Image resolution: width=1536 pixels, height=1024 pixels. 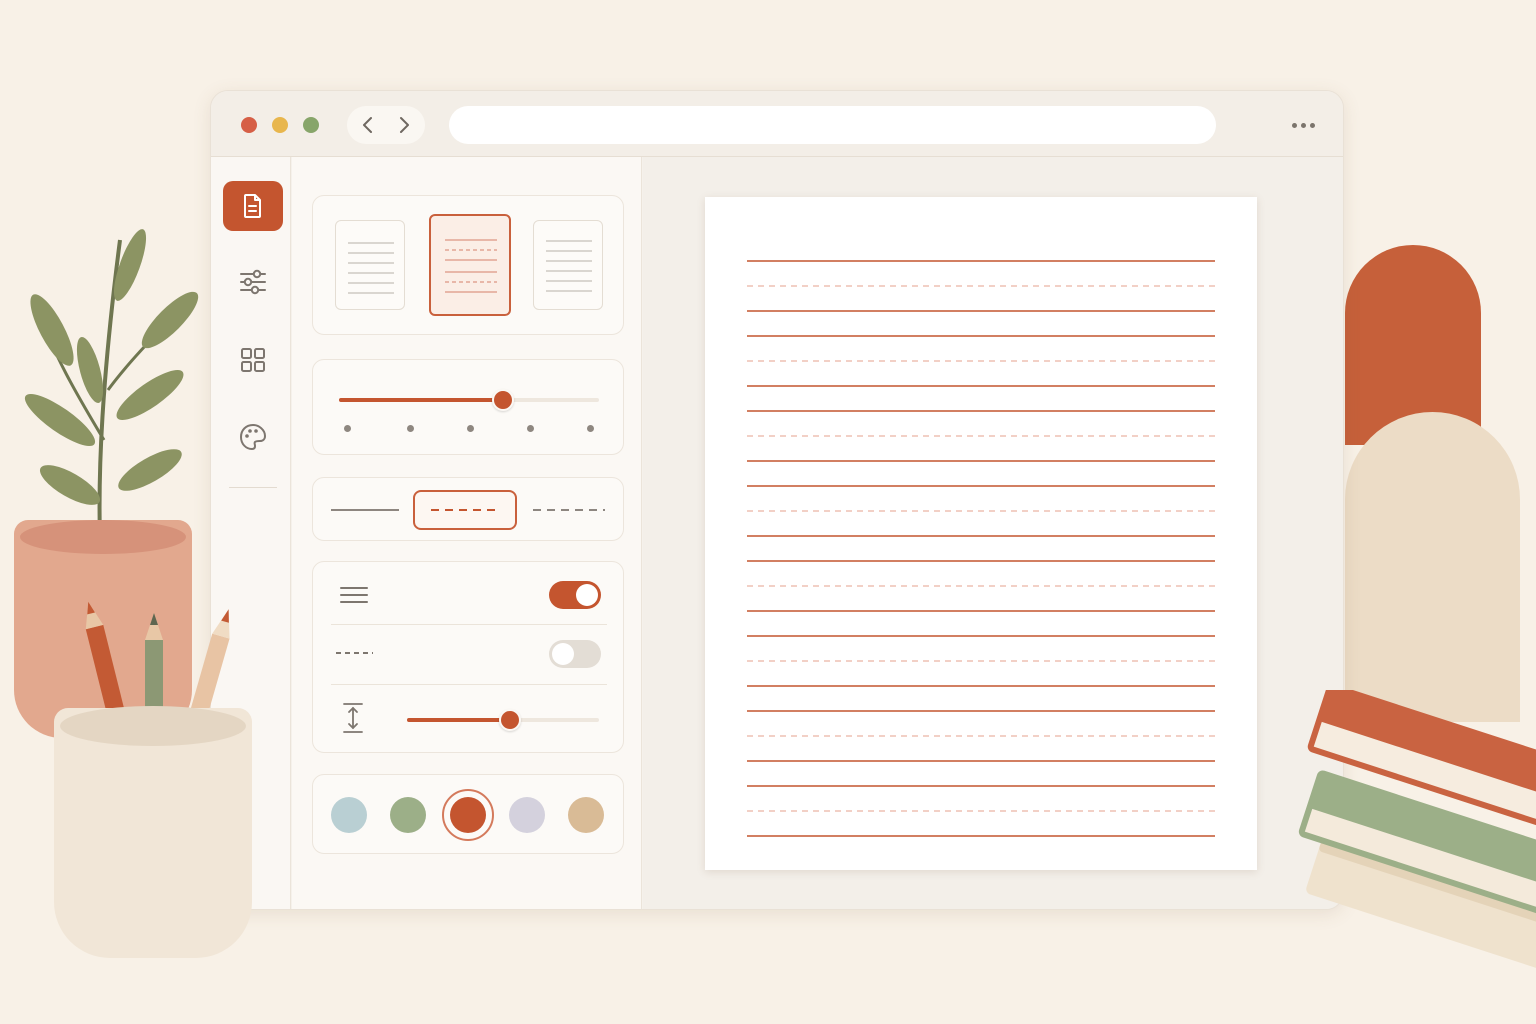 I want to click on chevron-left-icon, so click(x=367, y=125).